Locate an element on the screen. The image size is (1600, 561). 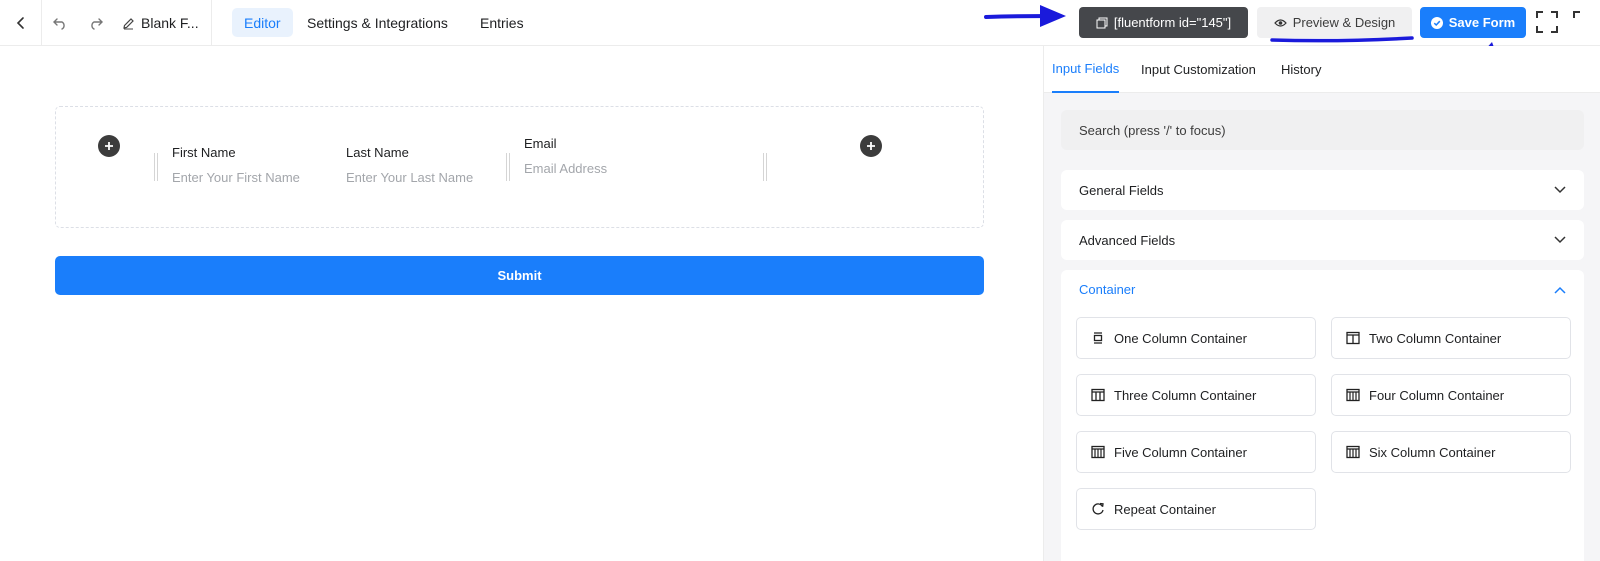
submit-label: Submit is located at coordinates (519, 275).